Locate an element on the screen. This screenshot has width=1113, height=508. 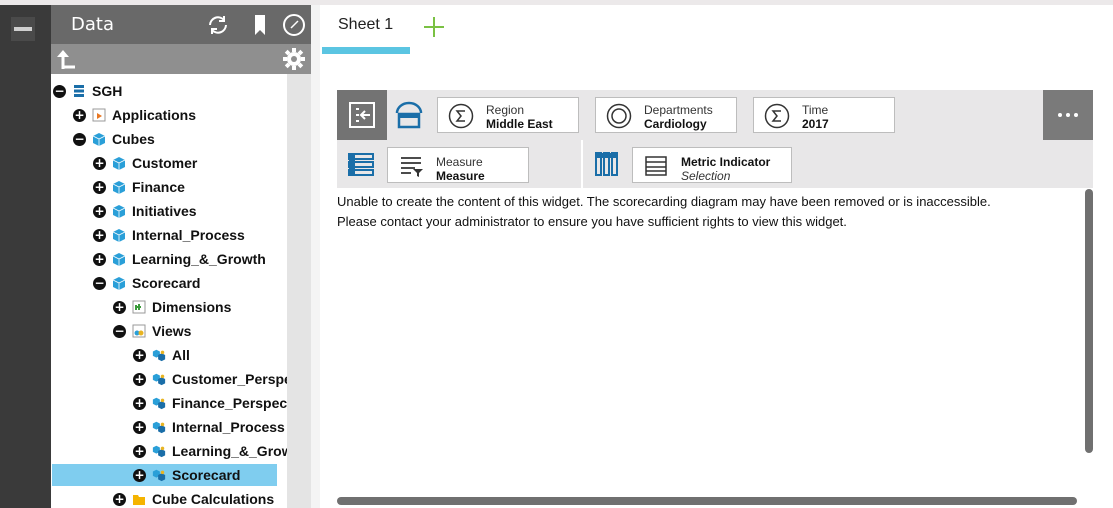
tab-sheet-1: Sheet 1 is located at coordinates (366, 30).